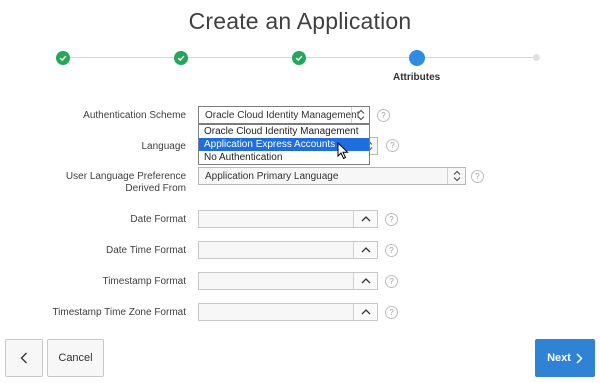 The width and height of the screenshot is (600, 383). Describe the element at coordinates (158, 219) in the screenshot. I see `date-format-label: Date Format` at that location.